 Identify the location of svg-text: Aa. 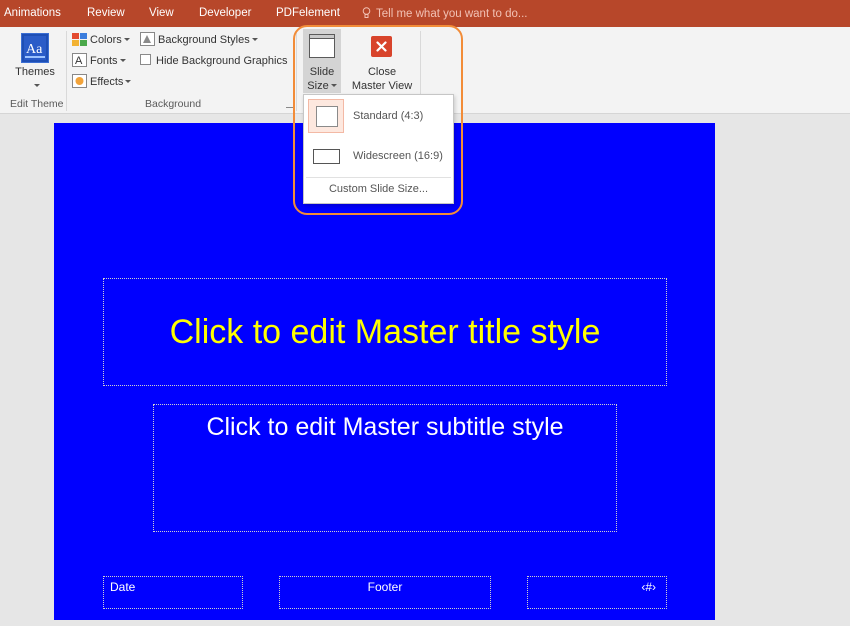
(34, 49).